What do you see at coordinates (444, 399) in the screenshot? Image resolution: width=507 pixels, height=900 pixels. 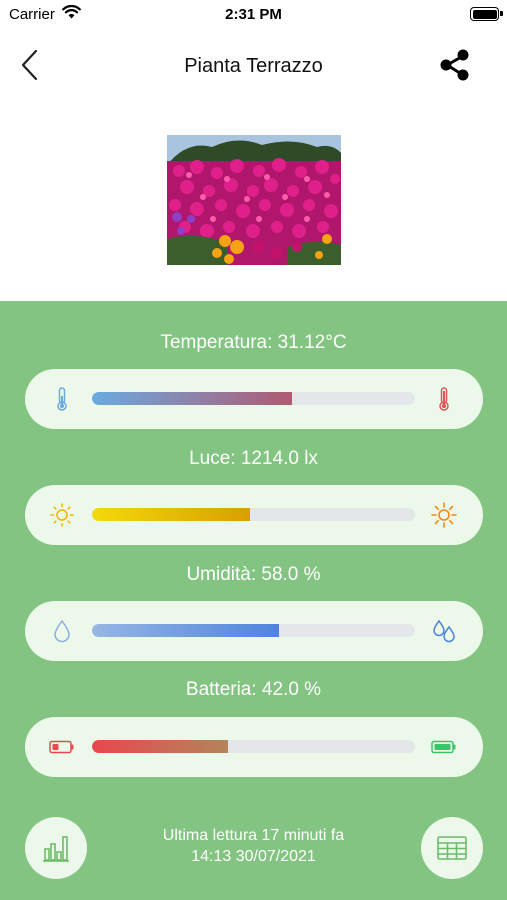 I see `thermometer-hot-icon` at bounding box center [444, 399].